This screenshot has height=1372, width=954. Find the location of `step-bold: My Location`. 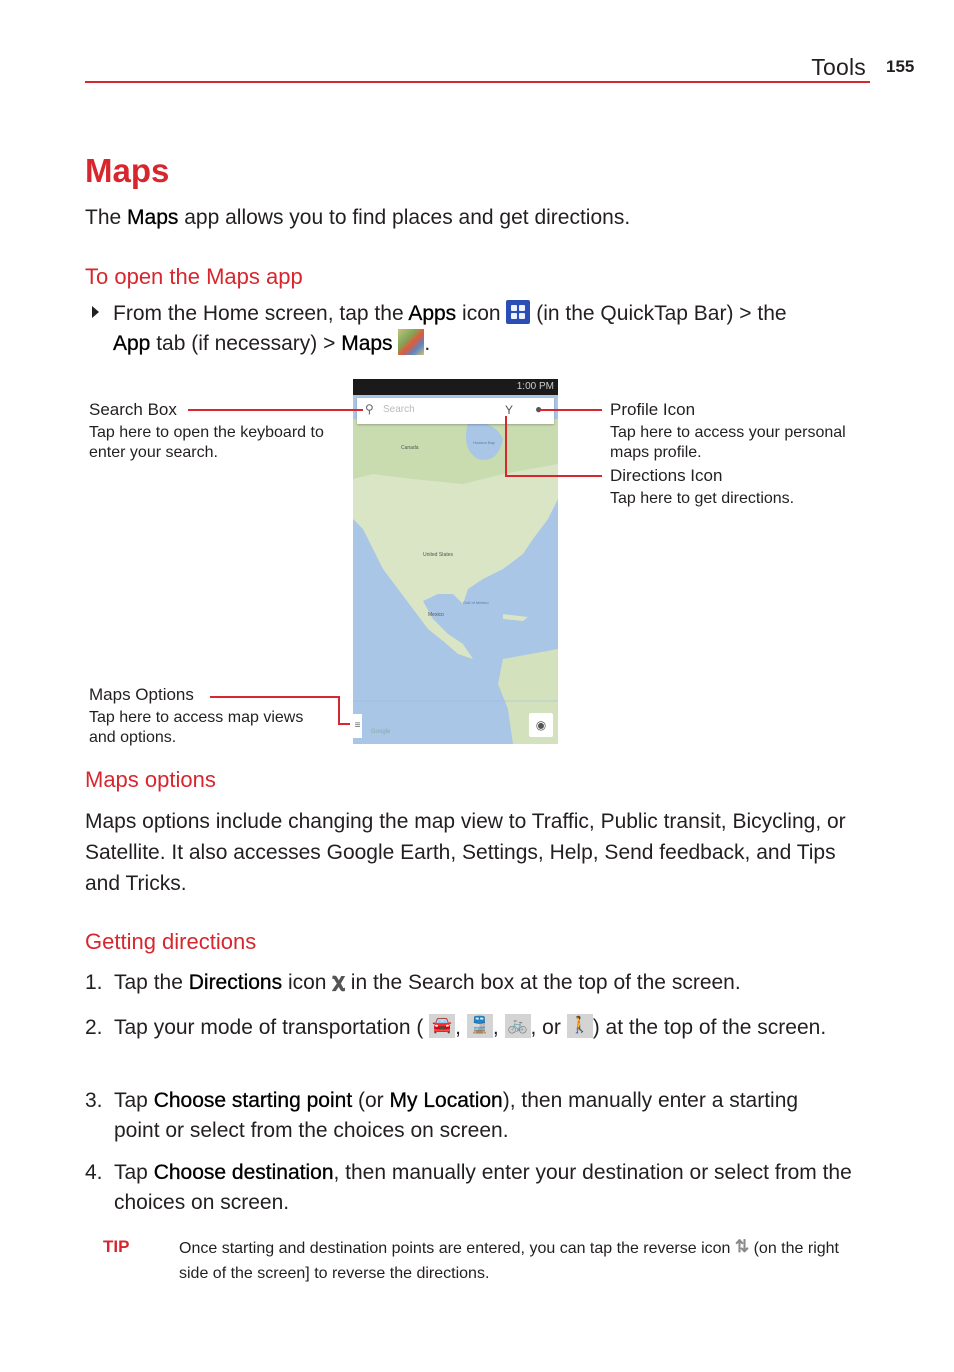

step-bold: My Location is located at coordinates (446, 1100).